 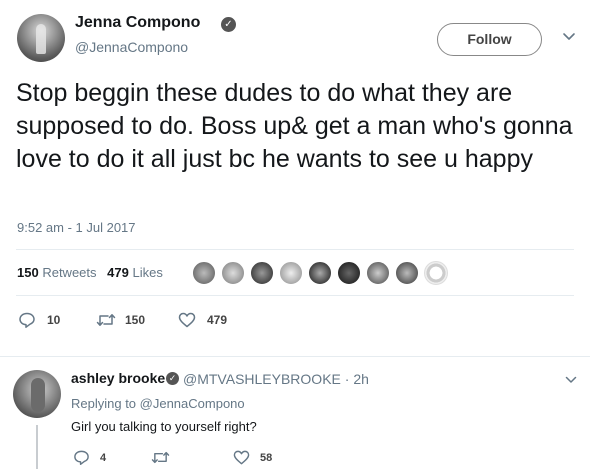 I want to click on likes-stat: 479 Likes, so click(x=135, y=272).